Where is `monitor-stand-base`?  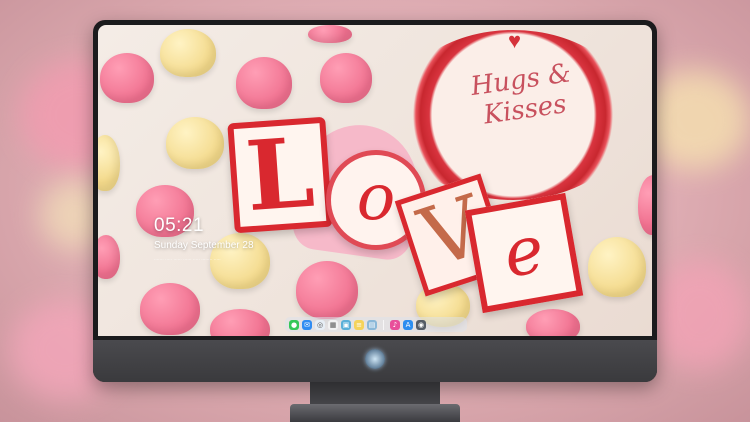
monitor-stand-base is located at coordinates (375, 413).